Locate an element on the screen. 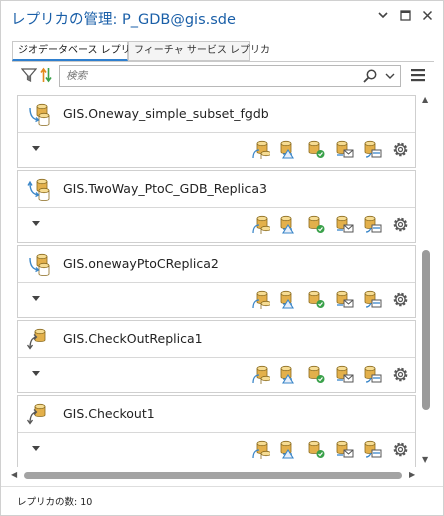  vertical-scrollbar: ▲ ▼ is located at coordinates (426, 280).